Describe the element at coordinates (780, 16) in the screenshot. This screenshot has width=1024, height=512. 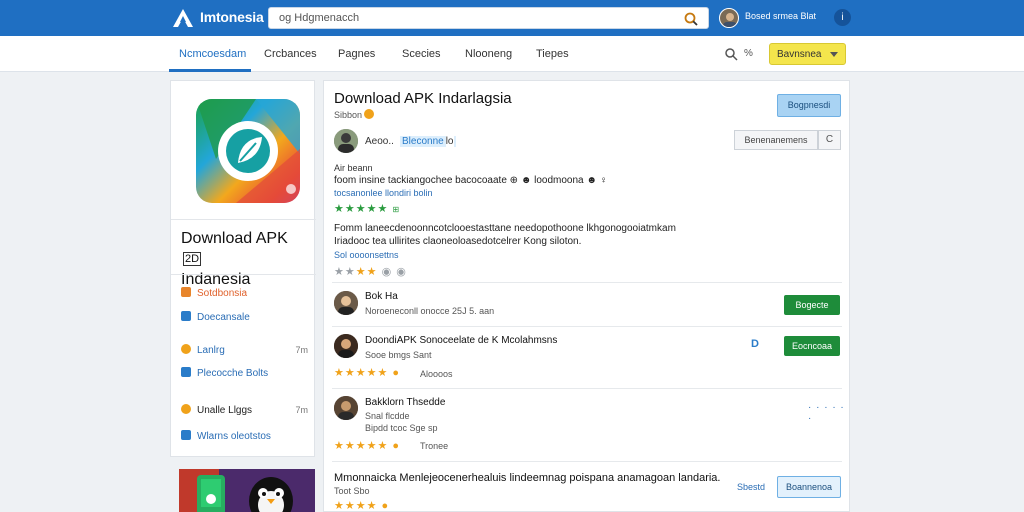
I see `user-name: Bosed srmea Blat` at that location.